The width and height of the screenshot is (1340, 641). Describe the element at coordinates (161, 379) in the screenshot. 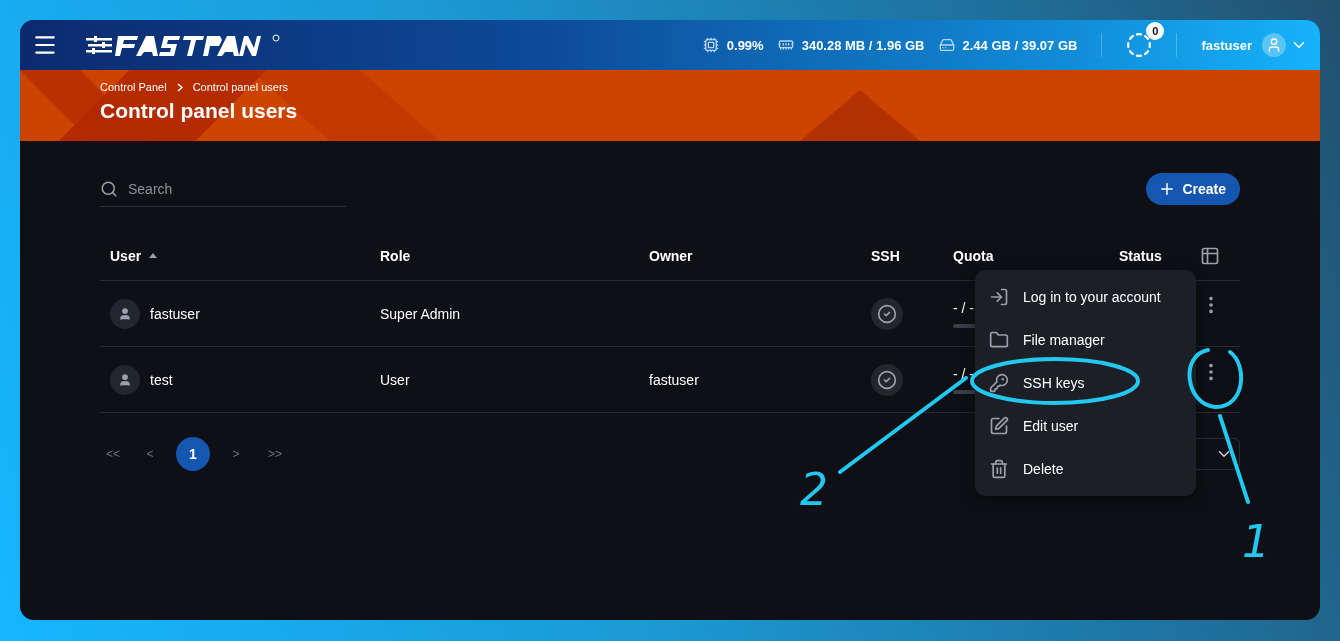

I see `table-cell: test` at that location.